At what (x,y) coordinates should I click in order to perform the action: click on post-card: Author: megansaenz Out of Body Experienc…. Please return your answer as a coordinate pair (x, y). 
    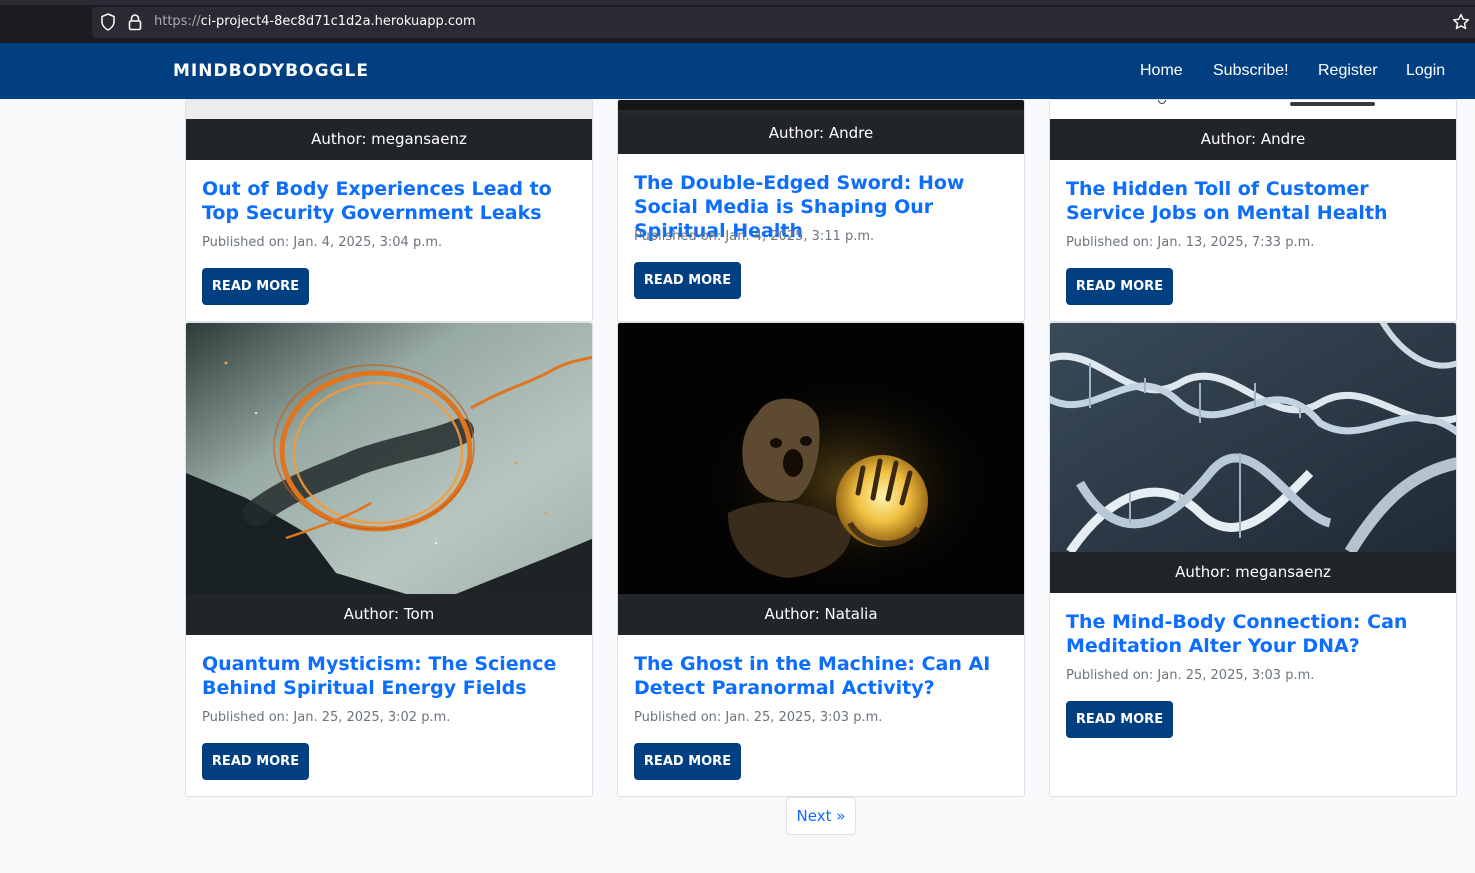
    Looking at the image, I should click on (389, 210).